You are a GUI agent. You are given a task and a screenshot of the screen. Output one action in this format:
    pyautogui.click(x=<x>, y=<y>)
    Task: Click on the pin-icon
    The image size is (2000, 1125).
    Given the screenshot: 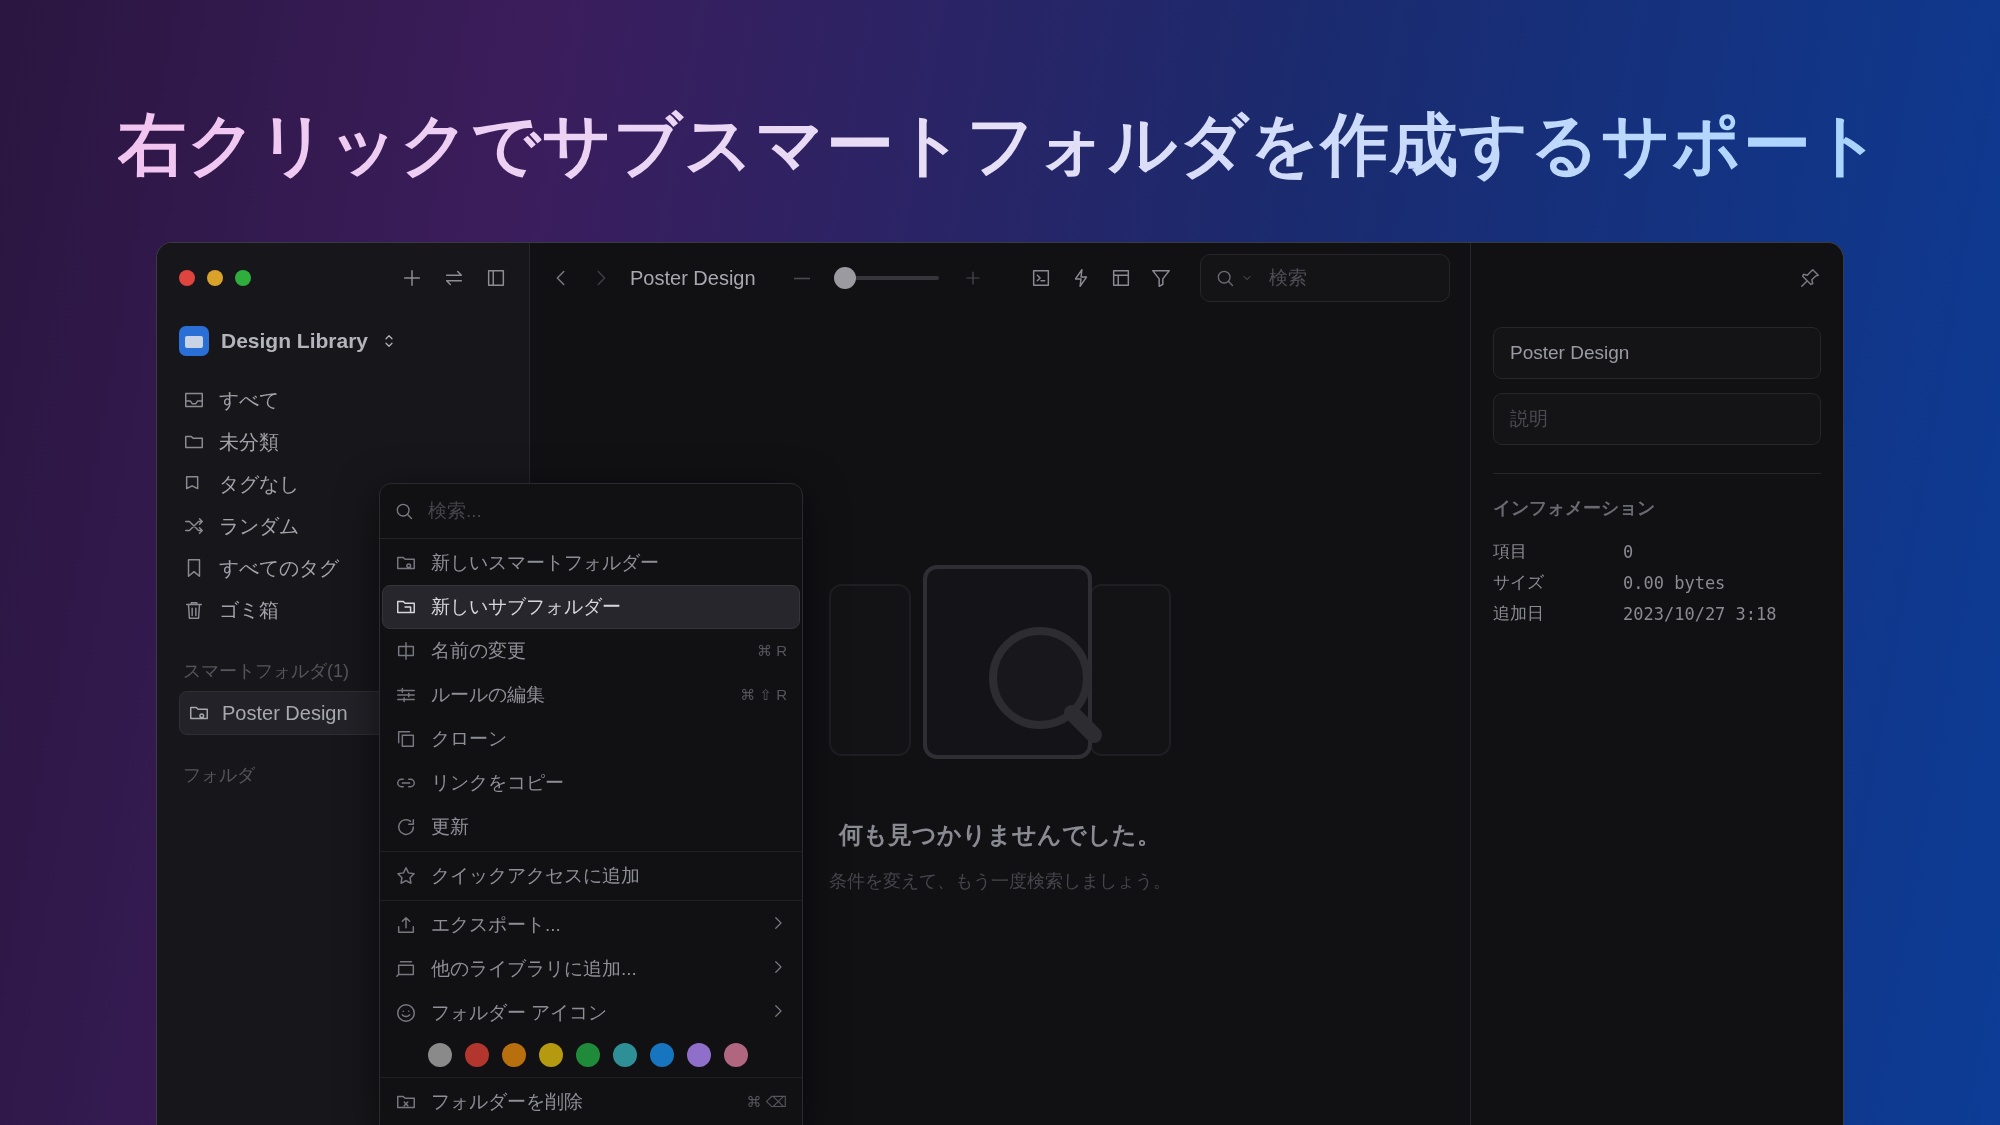 What is the action you would take?
    pyautogui.click(x=1810, y=278)
    